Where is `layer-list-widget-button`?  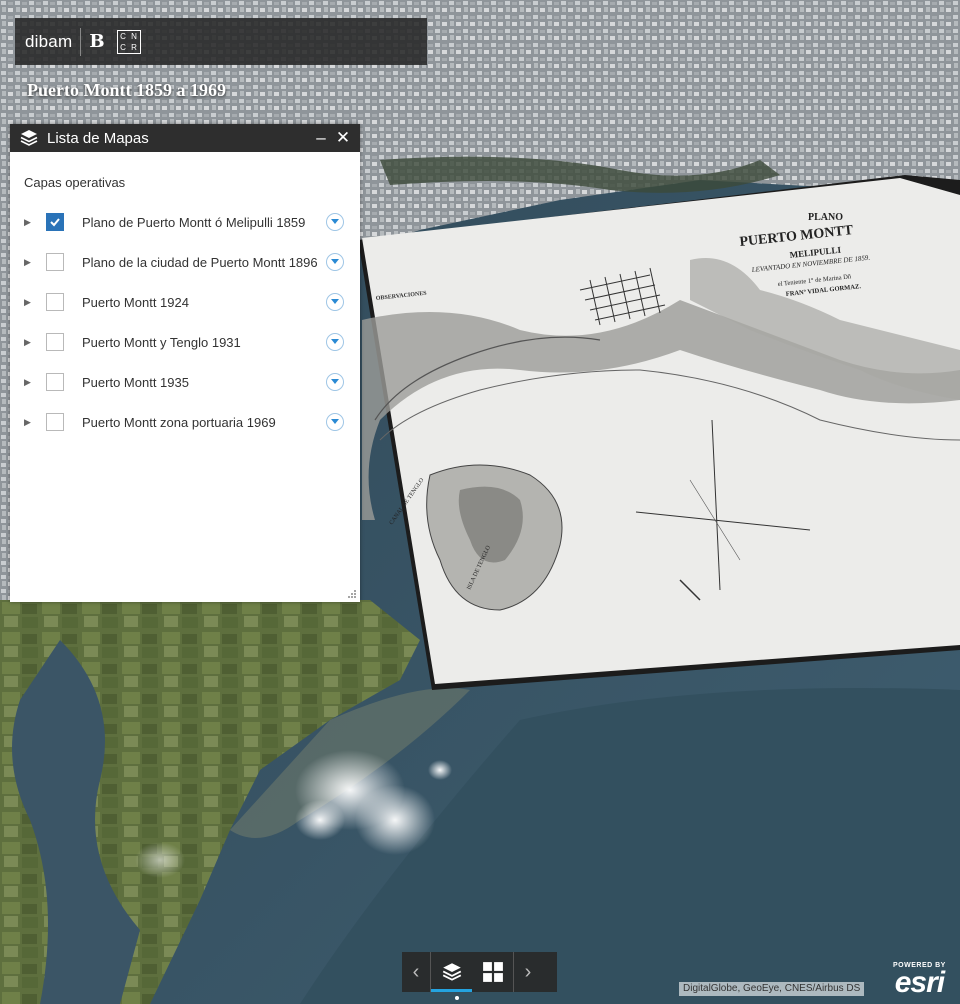 layer-list-widget-button is located at coordinates (451, 972).